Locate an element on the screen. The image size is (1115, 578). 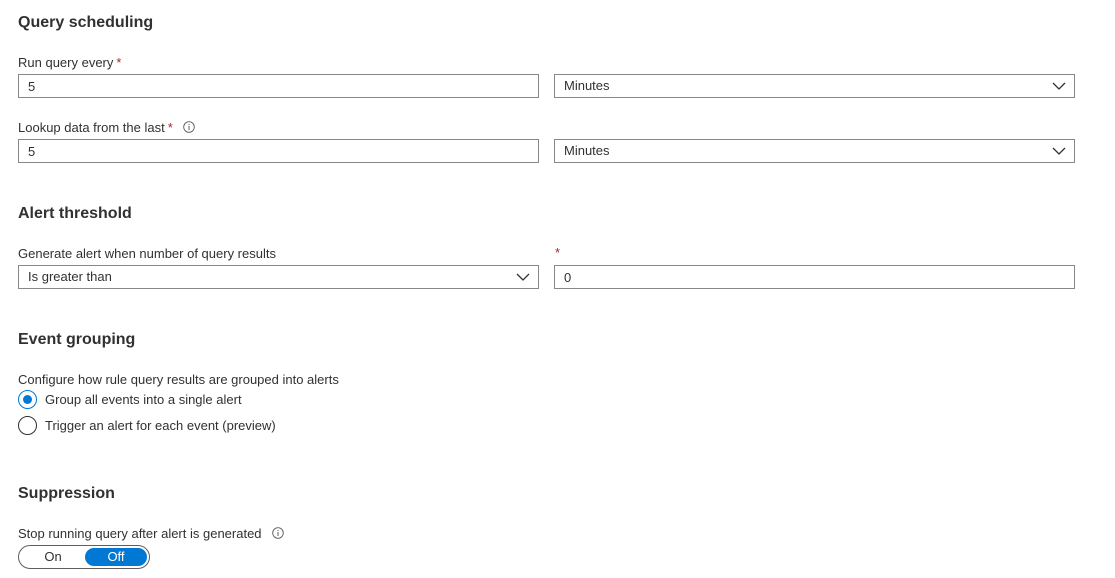
threshold-value-input is located at coordinates (814, 277).